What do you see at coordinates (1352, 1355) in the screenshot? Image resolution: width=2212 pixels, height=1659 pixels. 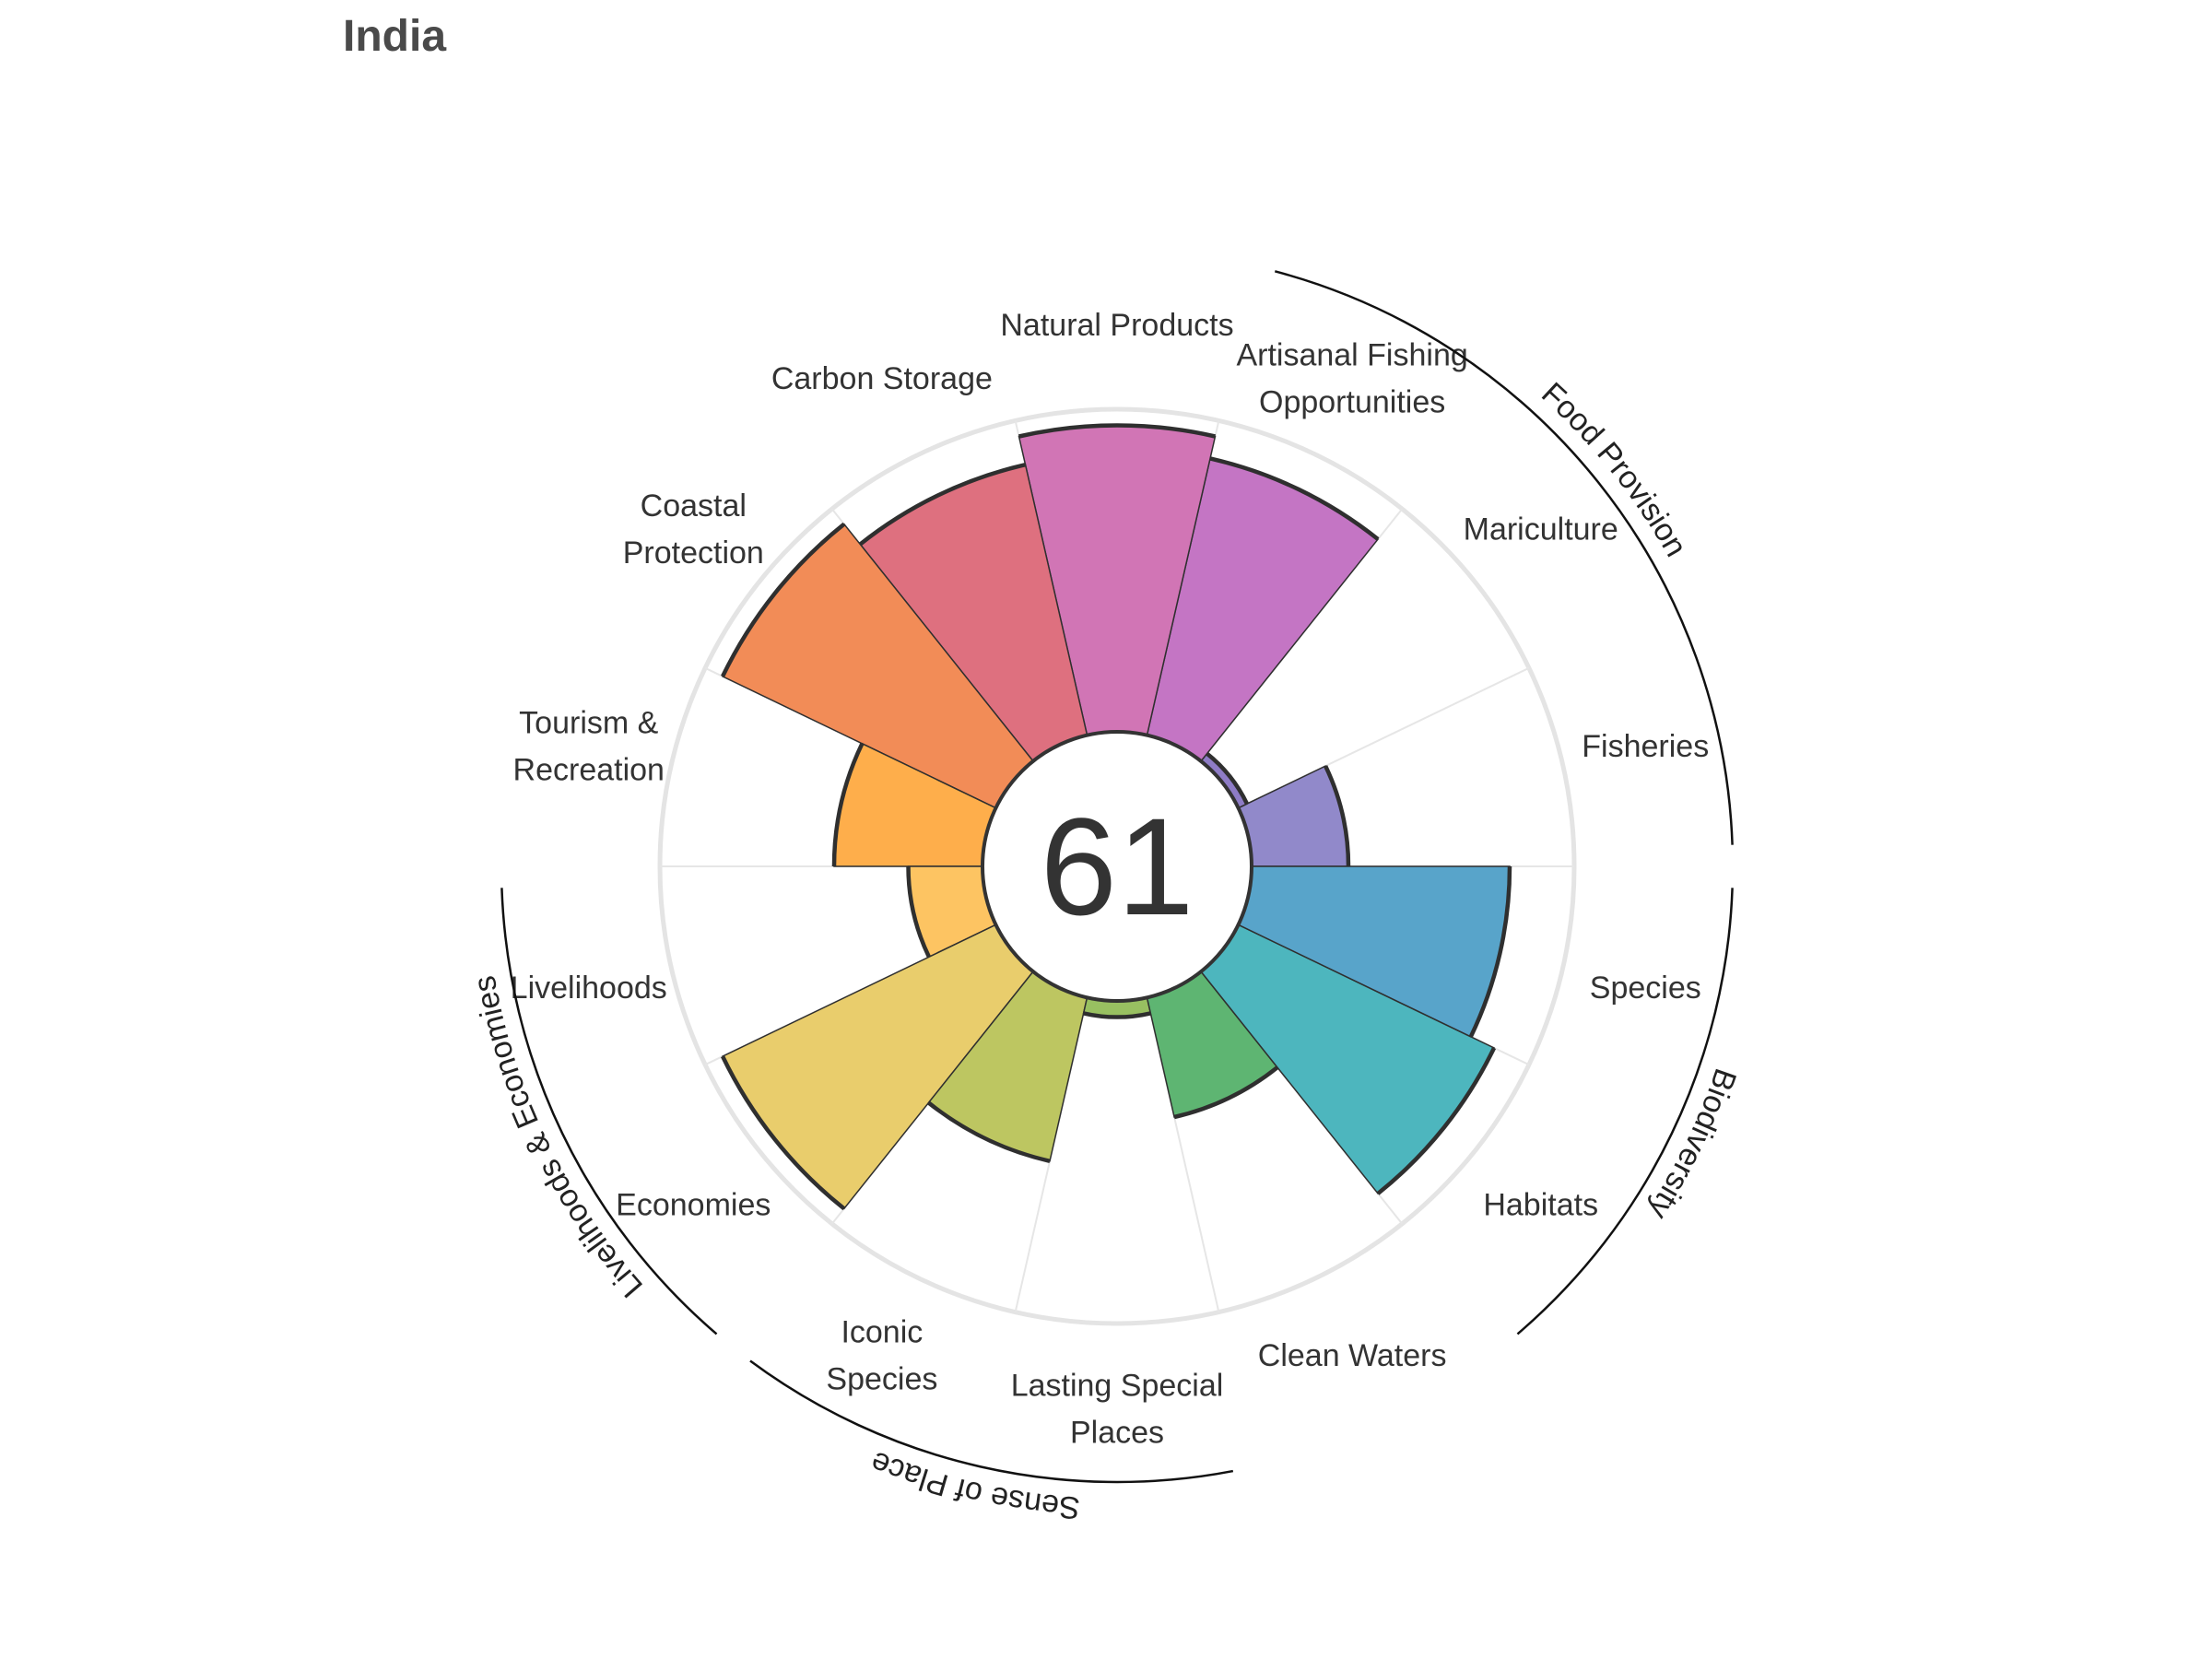 I see `goal-label-clean_waters: Clean Waters` at bounding box center [1352, 1355].